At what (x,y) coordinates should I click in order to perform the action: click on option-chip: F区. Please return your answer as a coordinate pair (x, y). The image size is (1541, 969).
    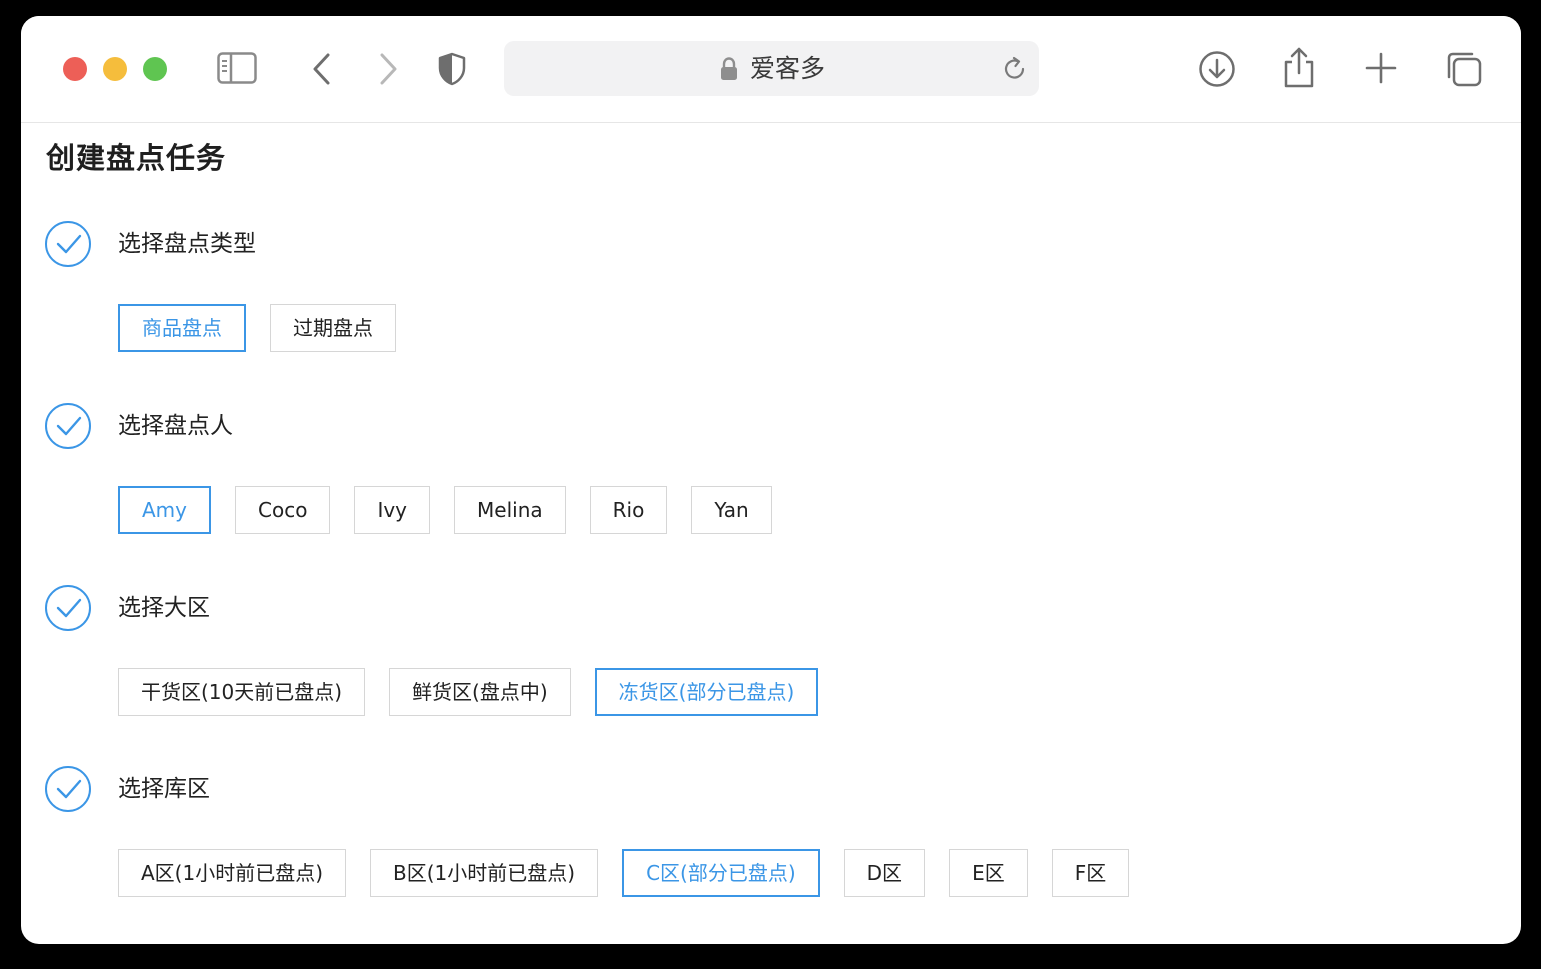
    Looking at the image, I should click on (1090, 873).